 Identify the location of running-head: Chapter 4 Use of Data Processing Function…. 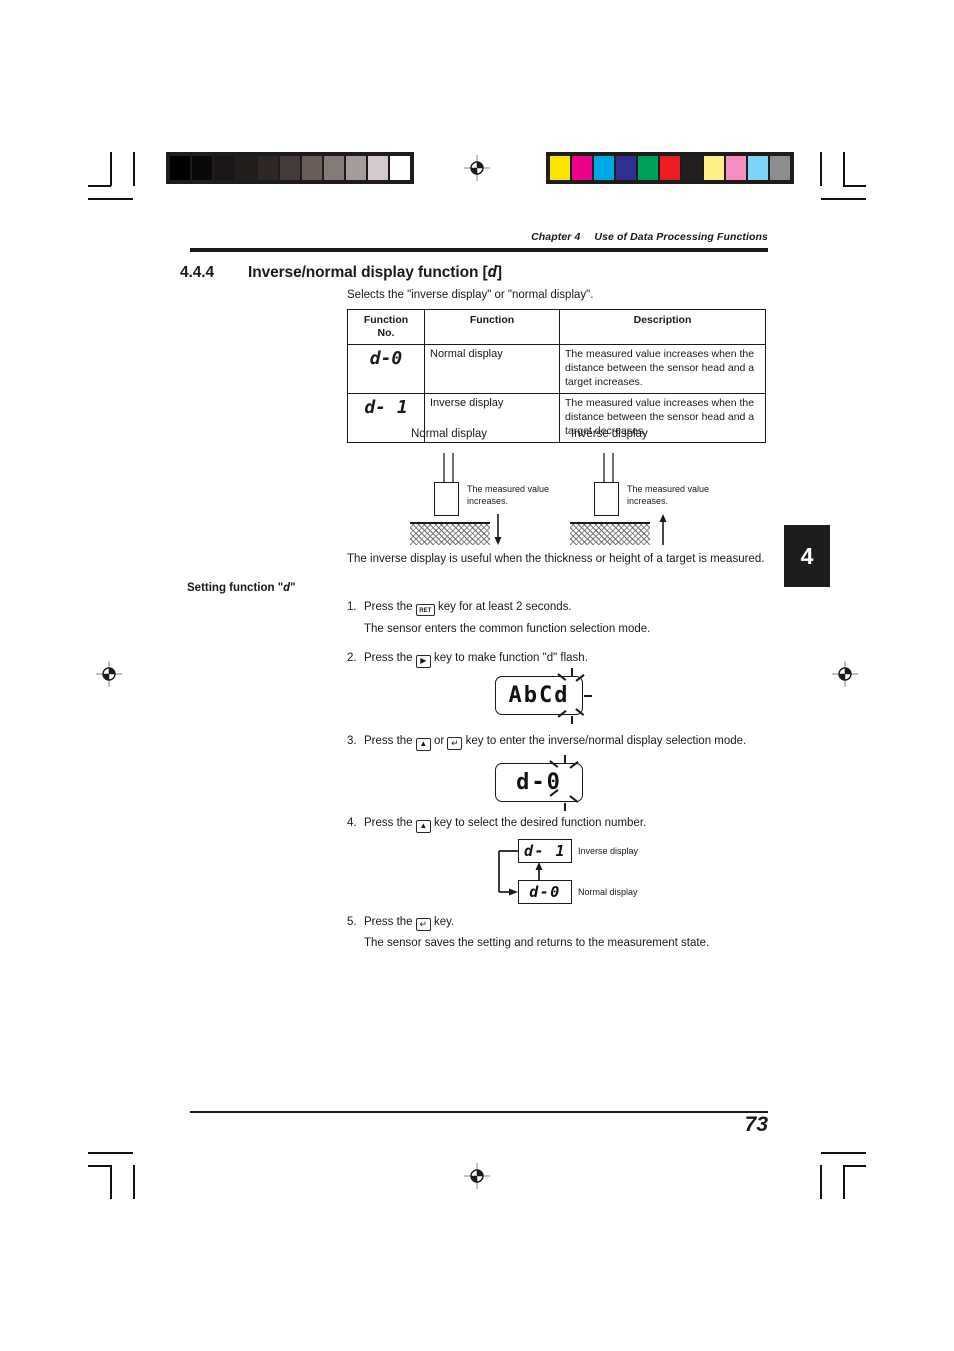
(479, 237).